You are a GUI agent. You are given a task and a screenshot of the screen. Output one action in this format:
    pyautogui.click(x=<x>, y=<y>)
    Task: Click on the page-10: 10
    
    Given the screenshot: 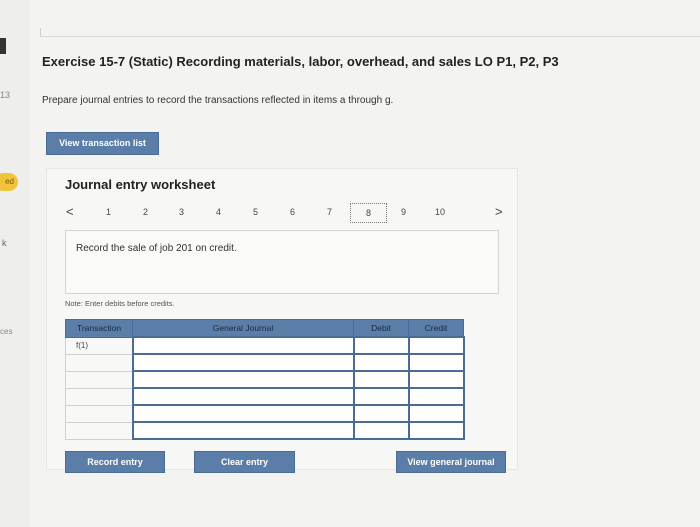 What is the action you would take?
    pyautogui.click(x=440, y=212)
    